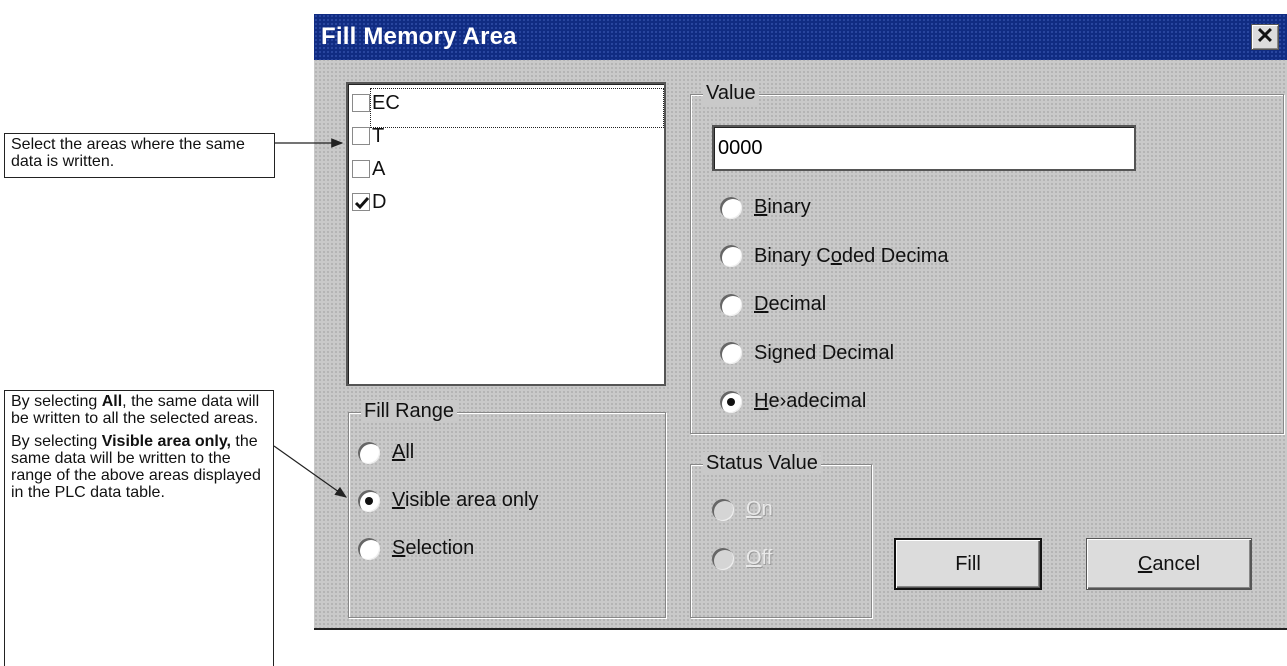  I want to click on checkbox-checked, so click(361, 202).